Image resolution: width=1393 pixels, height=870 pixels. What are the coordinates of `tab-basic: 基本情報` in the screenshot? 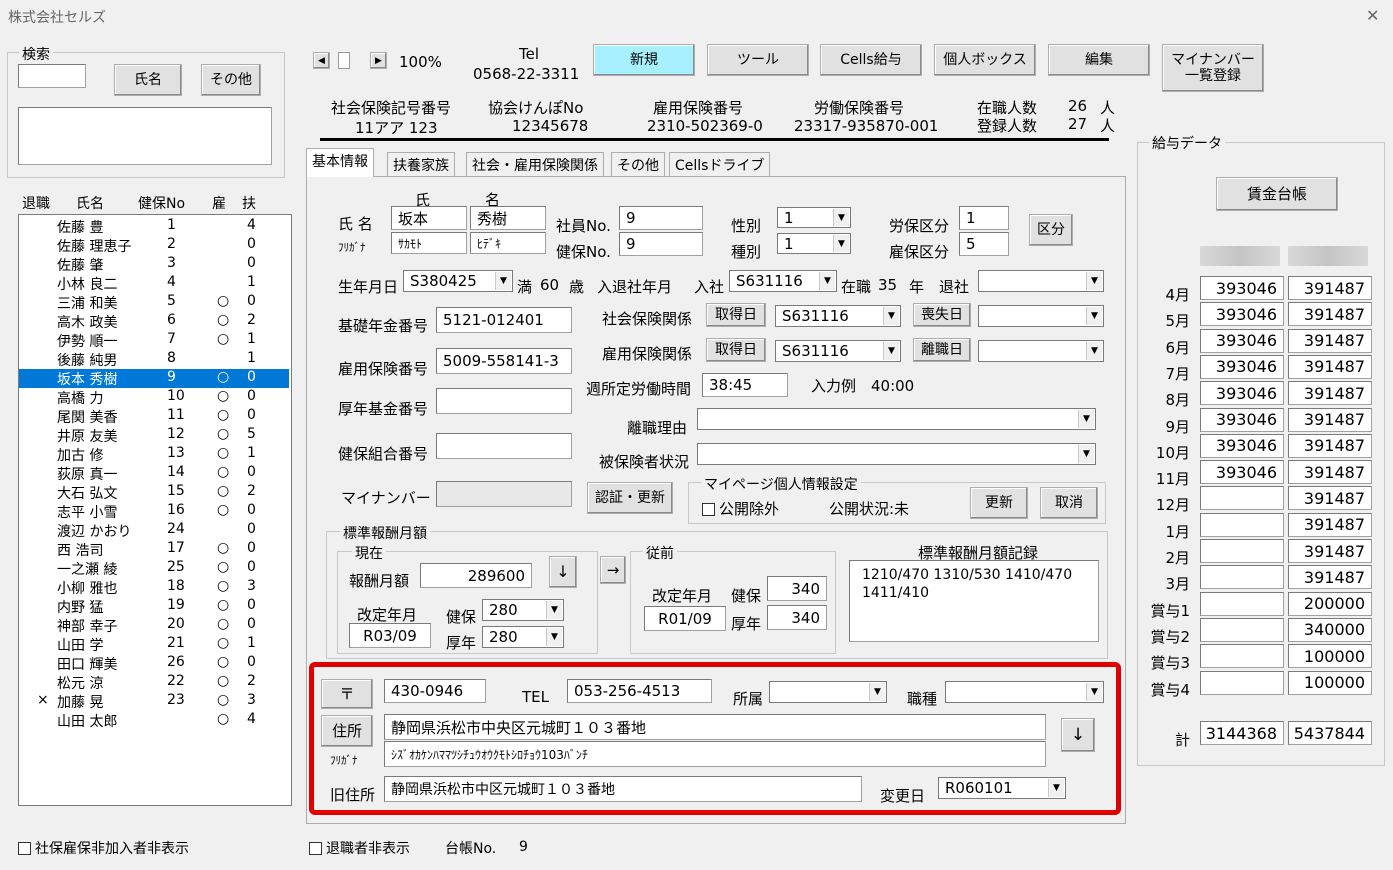 It's located at (340, 162).